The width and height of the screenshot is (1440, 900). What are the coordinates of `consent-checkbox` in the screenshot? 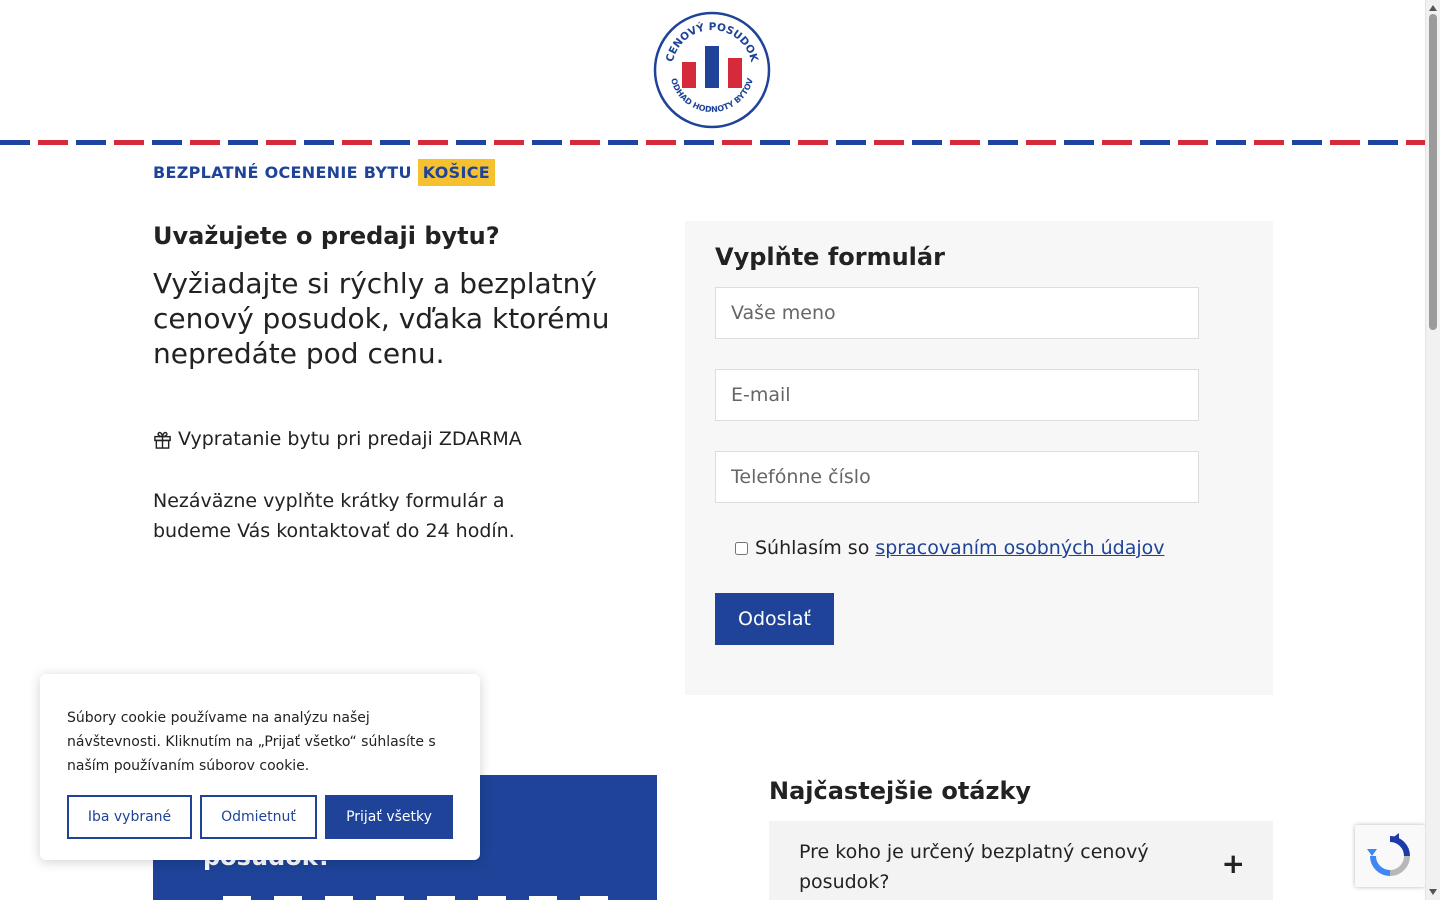 It's located at (741, 548).